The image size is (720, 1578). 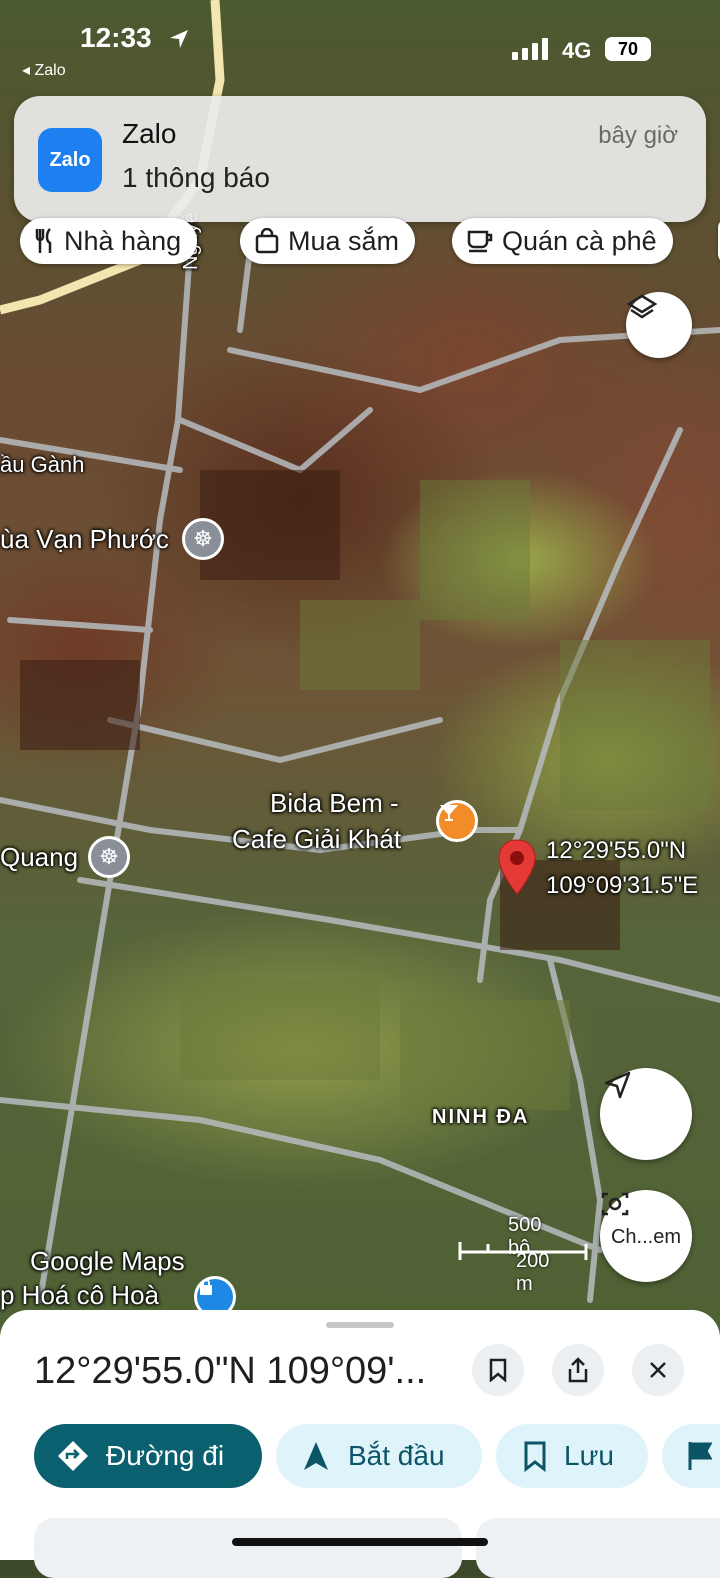 I want to click on notification-time: bây giờ, so click(x=638, y=135).